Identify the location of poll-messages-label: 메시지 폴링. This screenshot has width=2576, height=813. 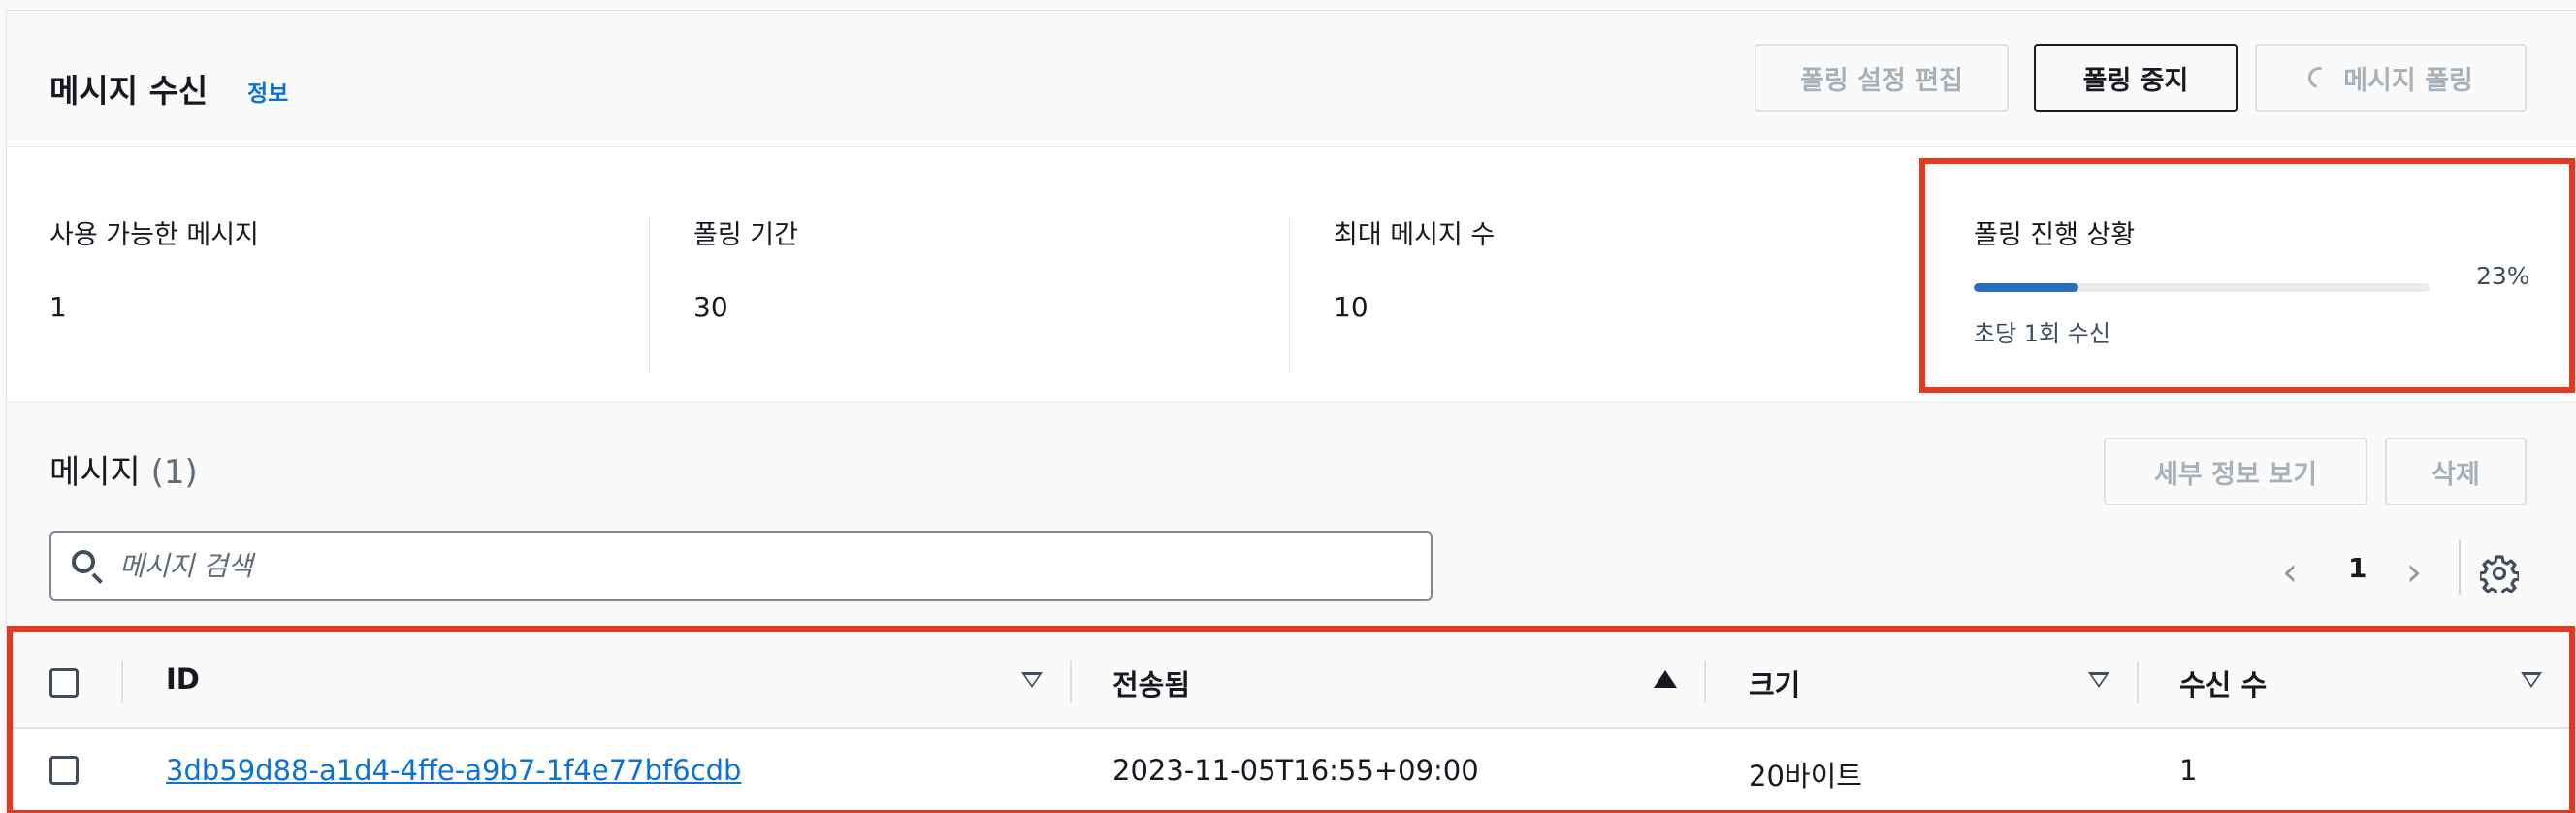
(2408, 80).